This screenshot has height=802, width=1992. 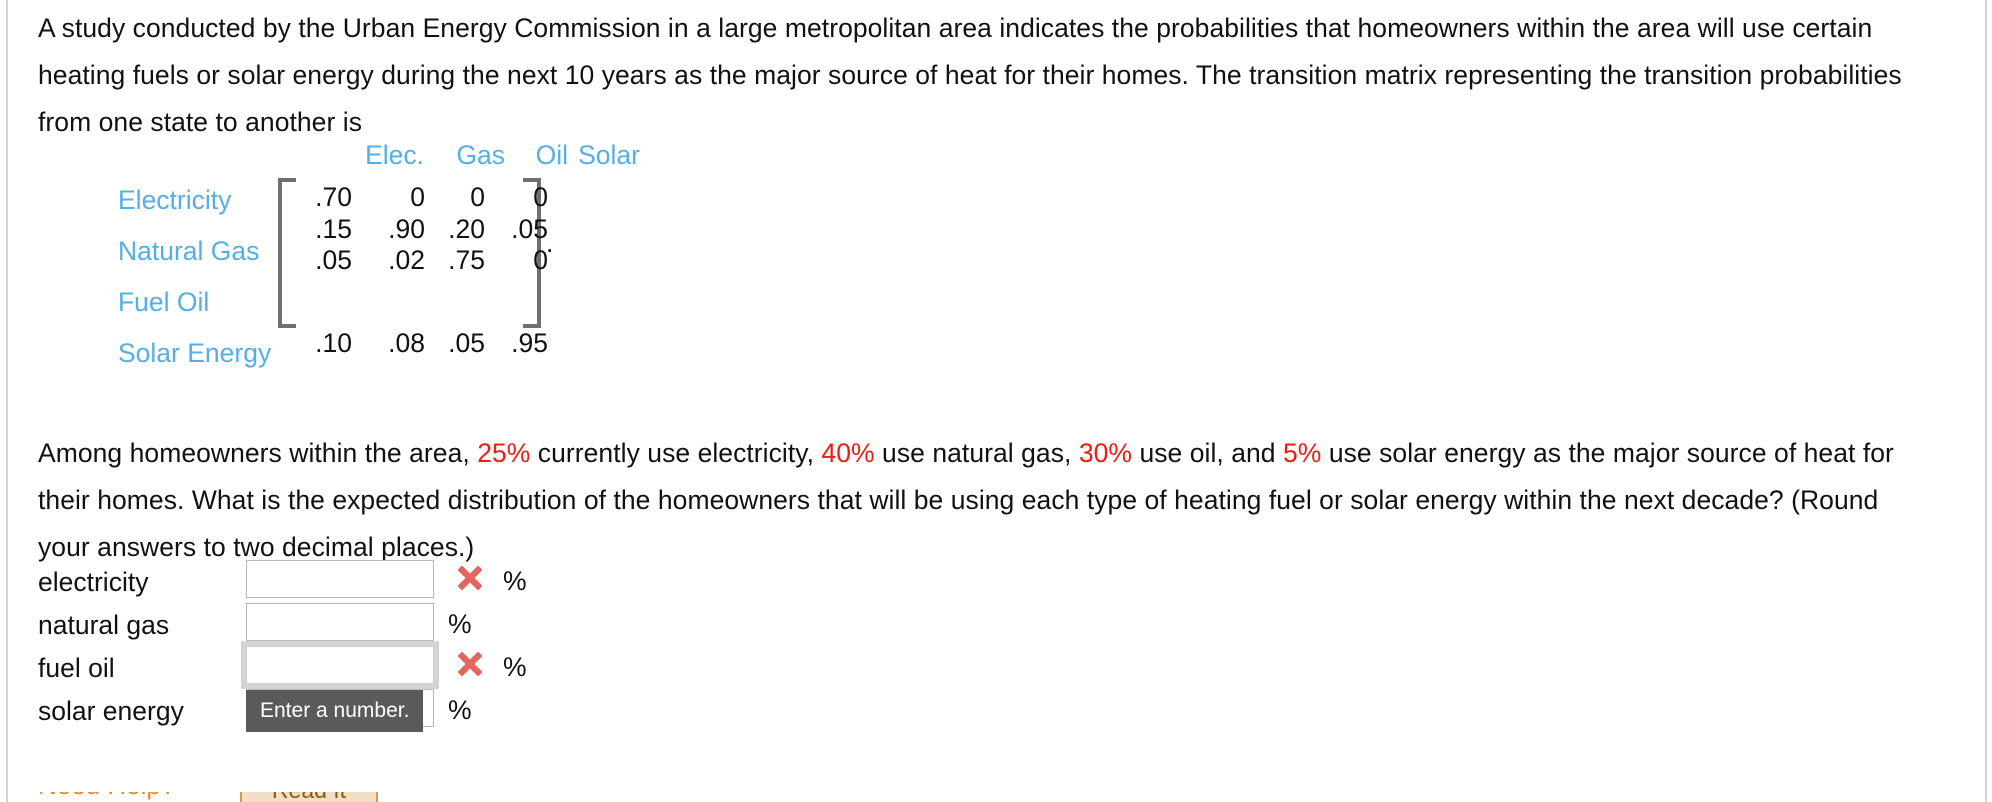 What do you see at coordinates (258, 453) in the screenshot?
I see `question-text-segment: Among homeowners within the area,` at bounding box center [258, 453].